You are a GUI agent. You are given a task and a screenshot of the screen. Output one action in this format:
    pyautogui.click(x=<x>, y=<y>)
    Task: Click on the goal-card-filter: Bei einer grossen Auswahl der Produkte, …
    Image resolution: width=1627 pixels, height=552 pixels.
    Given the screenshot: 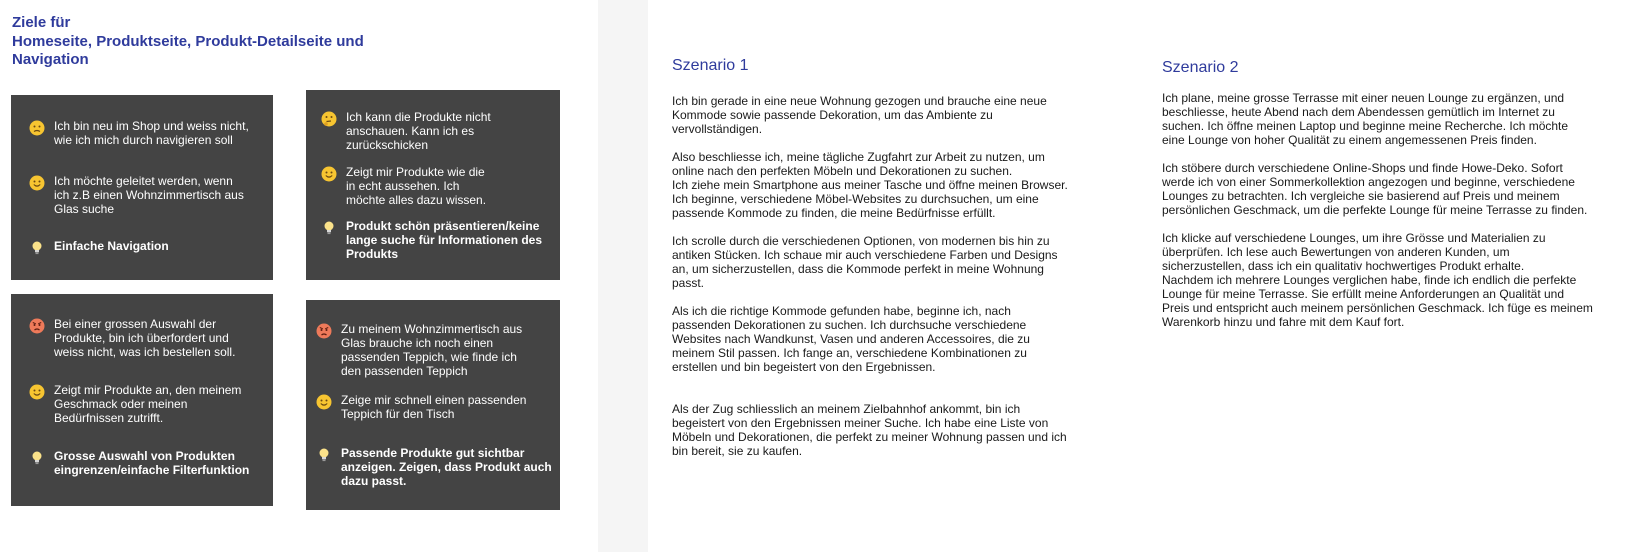 What is the action you would take?
    pyautogui.click(x=142, y=400)
    